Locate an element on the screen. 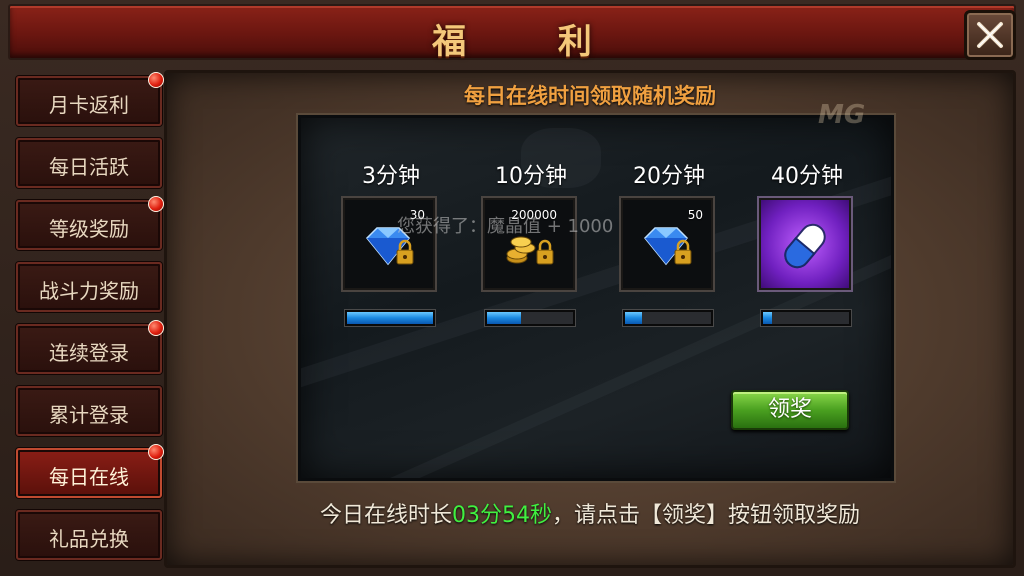 The height and width of the screenshot is (576, 1024). page-title: 福 利 is located at coordinates (532, 42).